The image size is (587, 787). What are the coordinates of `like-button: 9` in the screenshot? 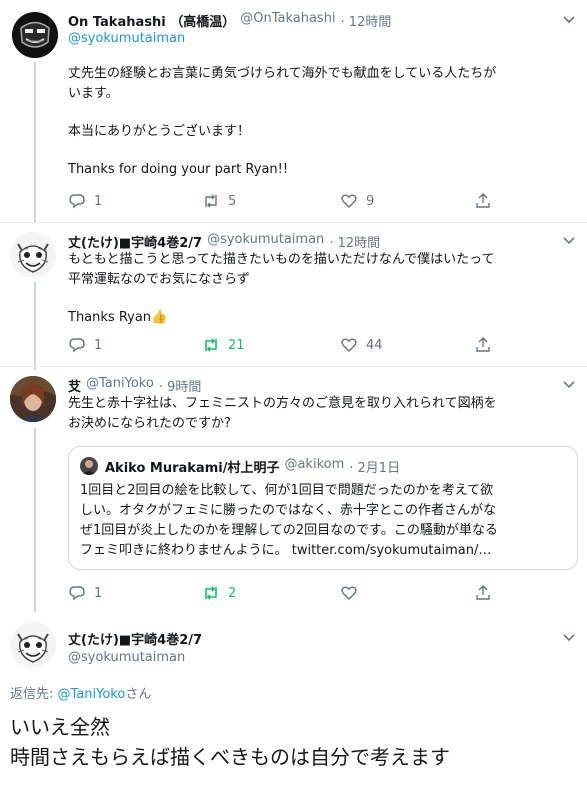 It's located at (357, 201).